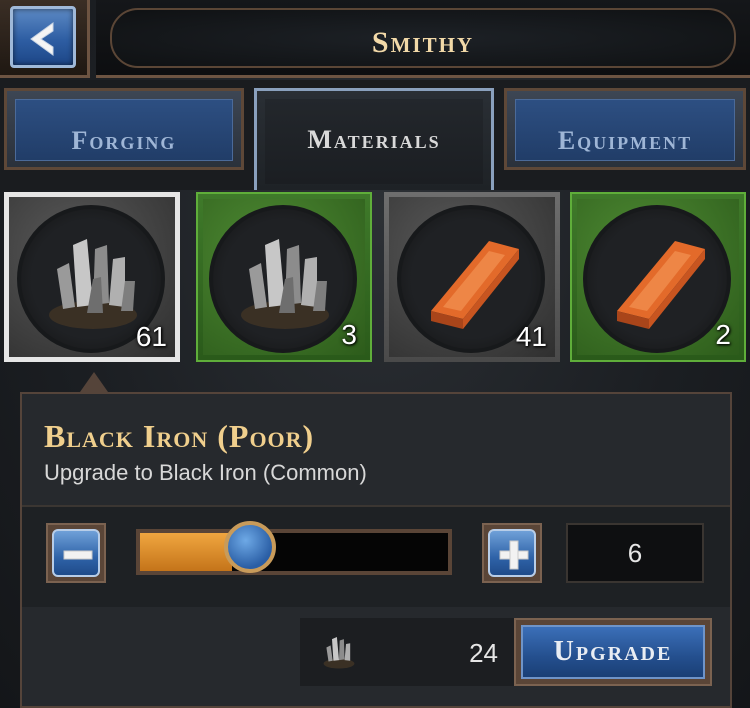 The image size is (750, 708). I want to click on title-plate: Smithy, so click(423, 38).